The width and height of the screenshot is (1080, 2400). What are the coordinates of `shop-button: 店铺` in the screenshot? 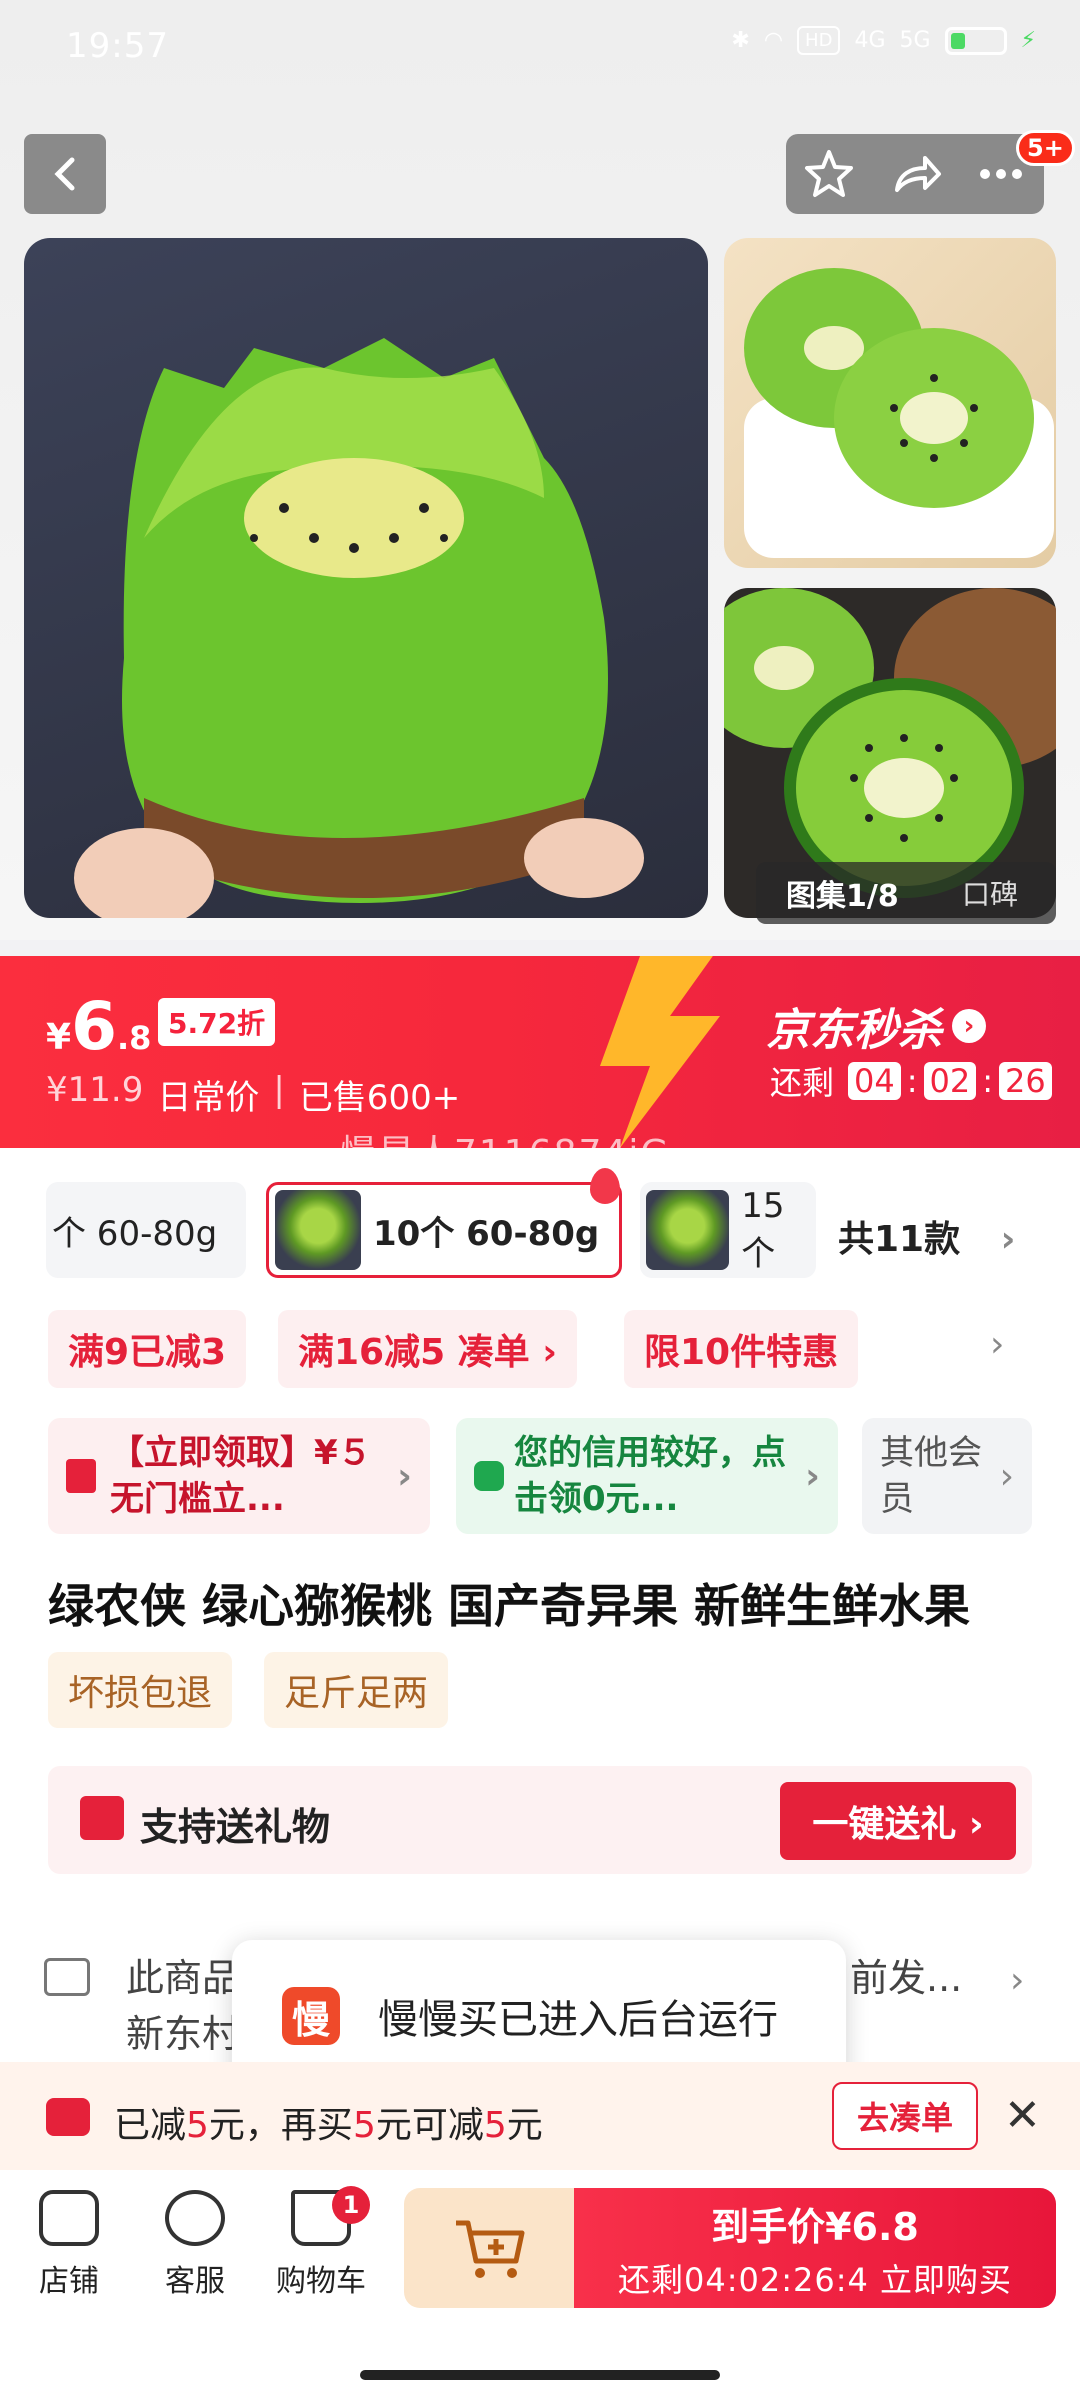 It's located at (69, 2245).